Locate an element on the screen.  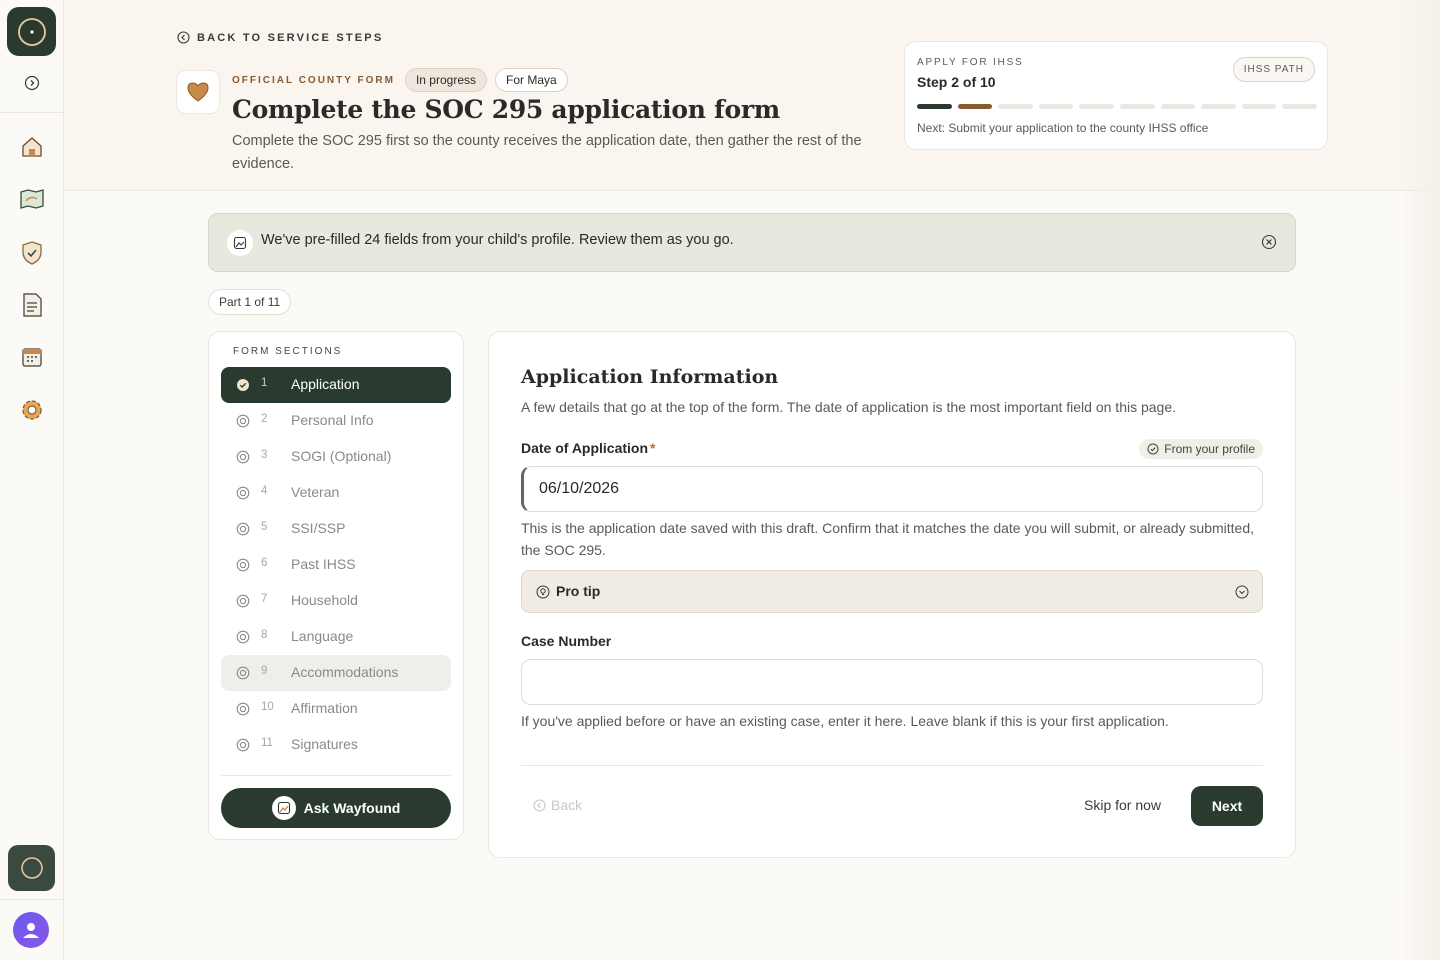
section-item-signatures: 11 Signatures is located at coordinates (336, 745).